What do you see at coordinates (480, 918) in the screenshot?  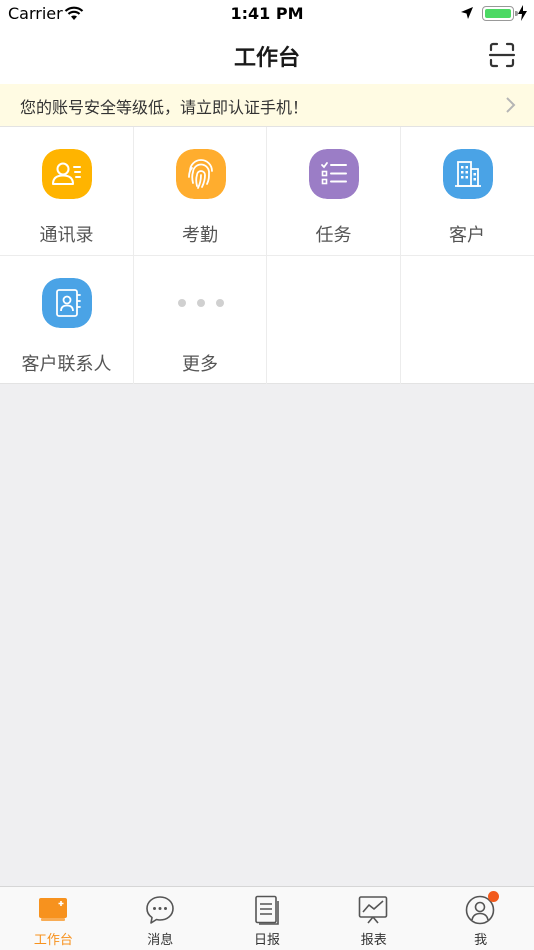 I see `tab-me: 我` at bounding box center [480, 918].